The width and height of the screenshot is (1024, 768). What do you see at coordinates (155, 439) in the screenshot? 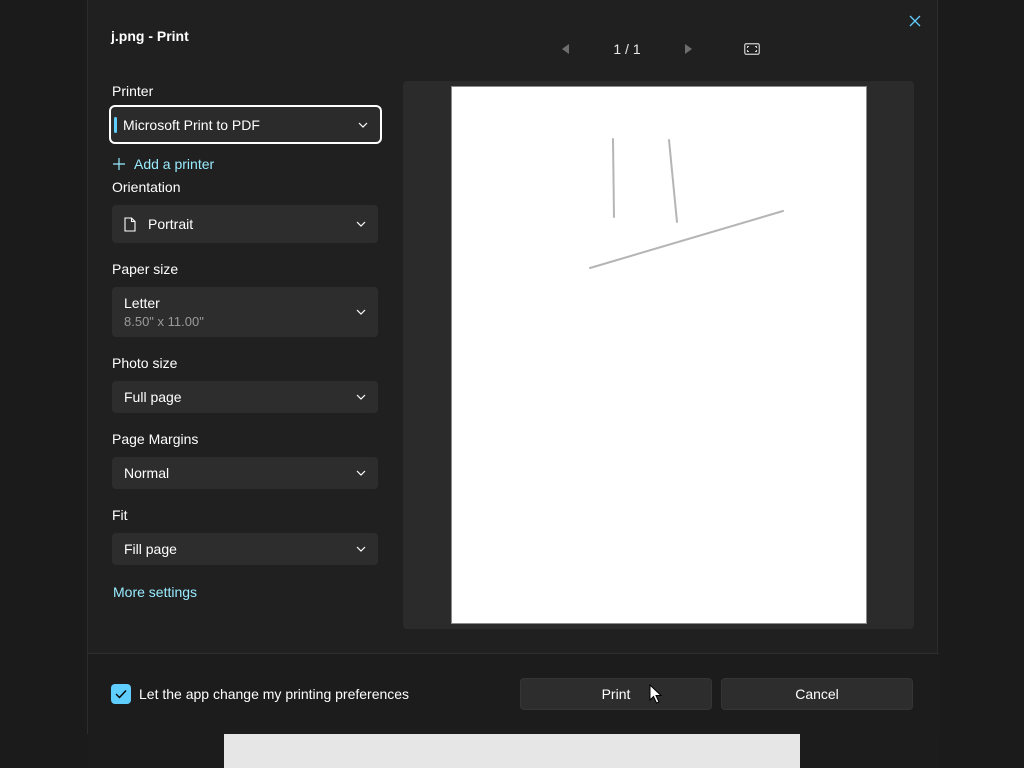
I see `page-margins-label: Page Margins` at bounding box center [155, 439].